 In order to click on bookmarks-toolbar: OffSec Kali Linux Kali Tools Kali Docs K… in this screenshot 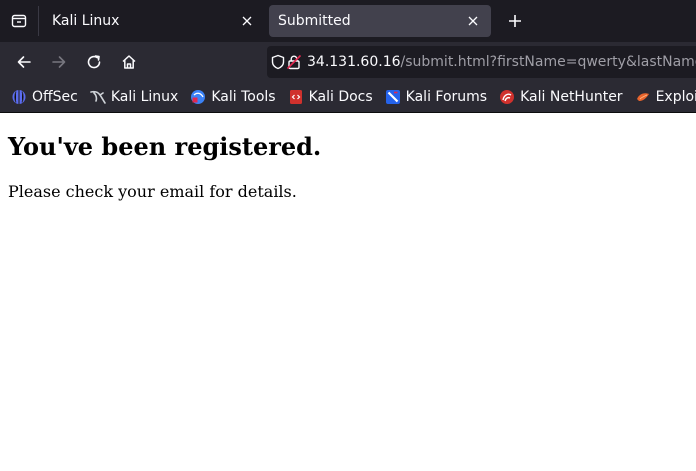, I will do `click(348, 97)`.